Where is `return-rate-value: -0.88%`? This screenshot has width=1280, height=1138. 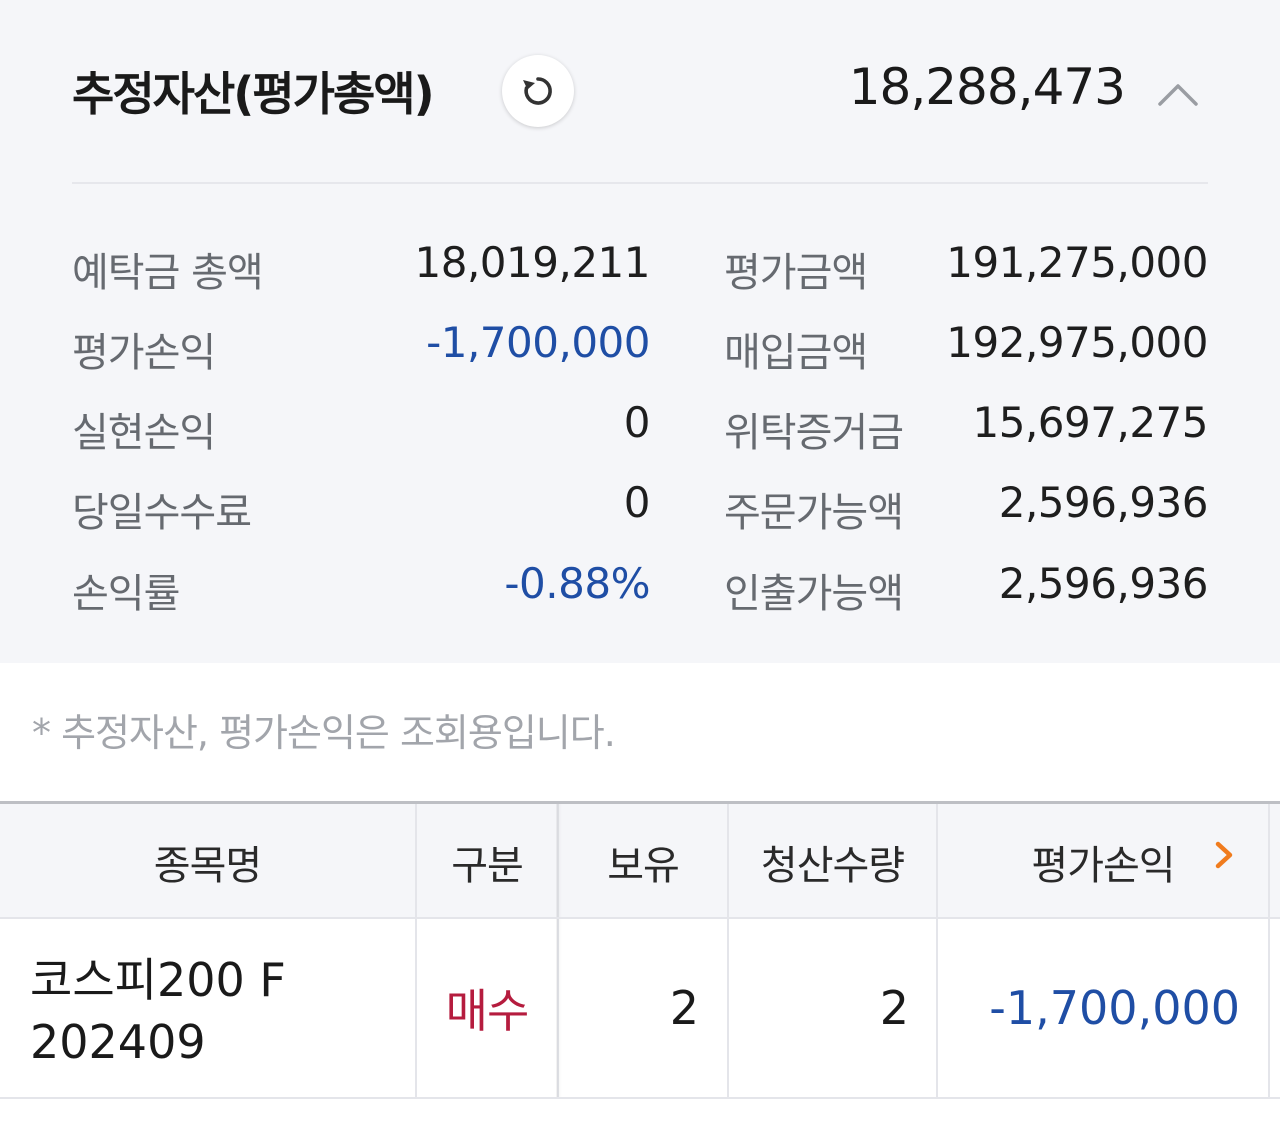 return-rate-value: -0.88% is located at coordinates (577, 583).